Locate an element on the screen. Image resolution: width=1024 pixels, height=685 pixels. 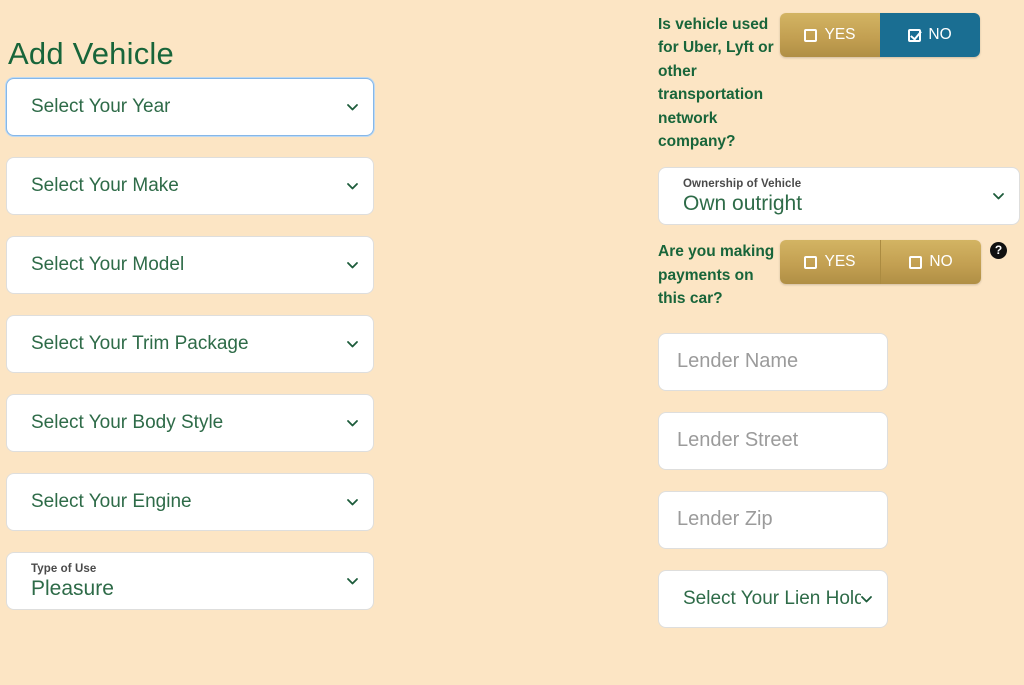
page-title: Add Vehicle is located at coordinates (91, 53).